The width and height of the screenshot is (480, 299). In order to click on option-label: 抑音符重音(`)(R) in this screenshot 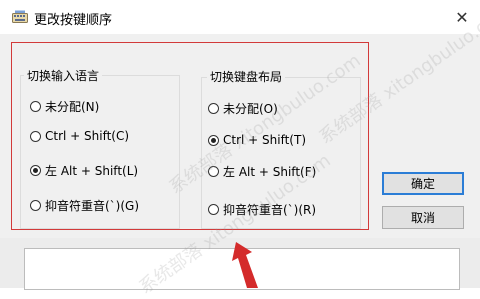, I will do `click(270, 210)`.